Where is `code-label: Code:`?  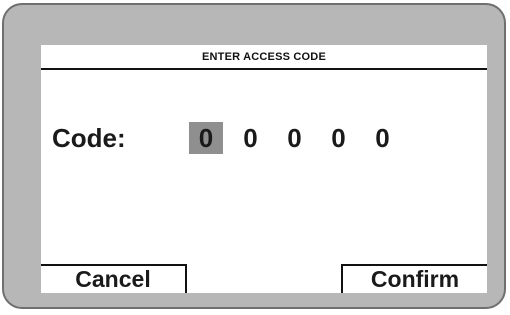
code-label: Code: is located at coordinates (89, 137).